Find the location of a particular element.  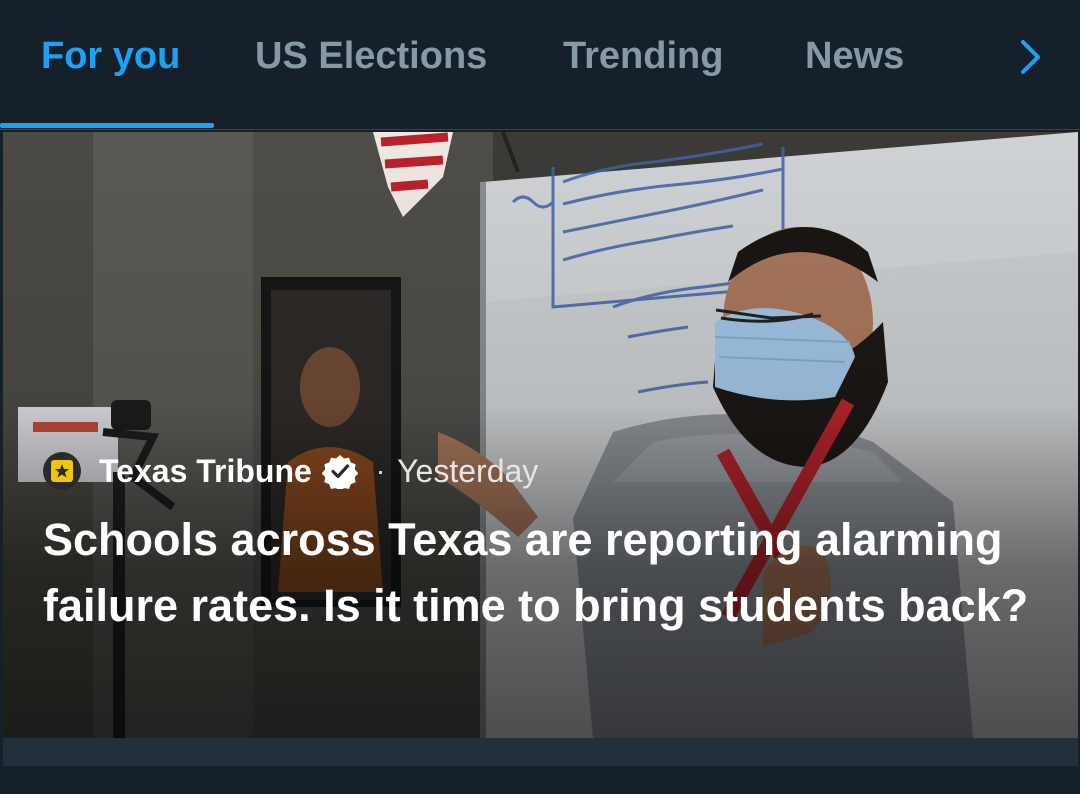

chevron-right-icon is located at coordinates (1030, 57).